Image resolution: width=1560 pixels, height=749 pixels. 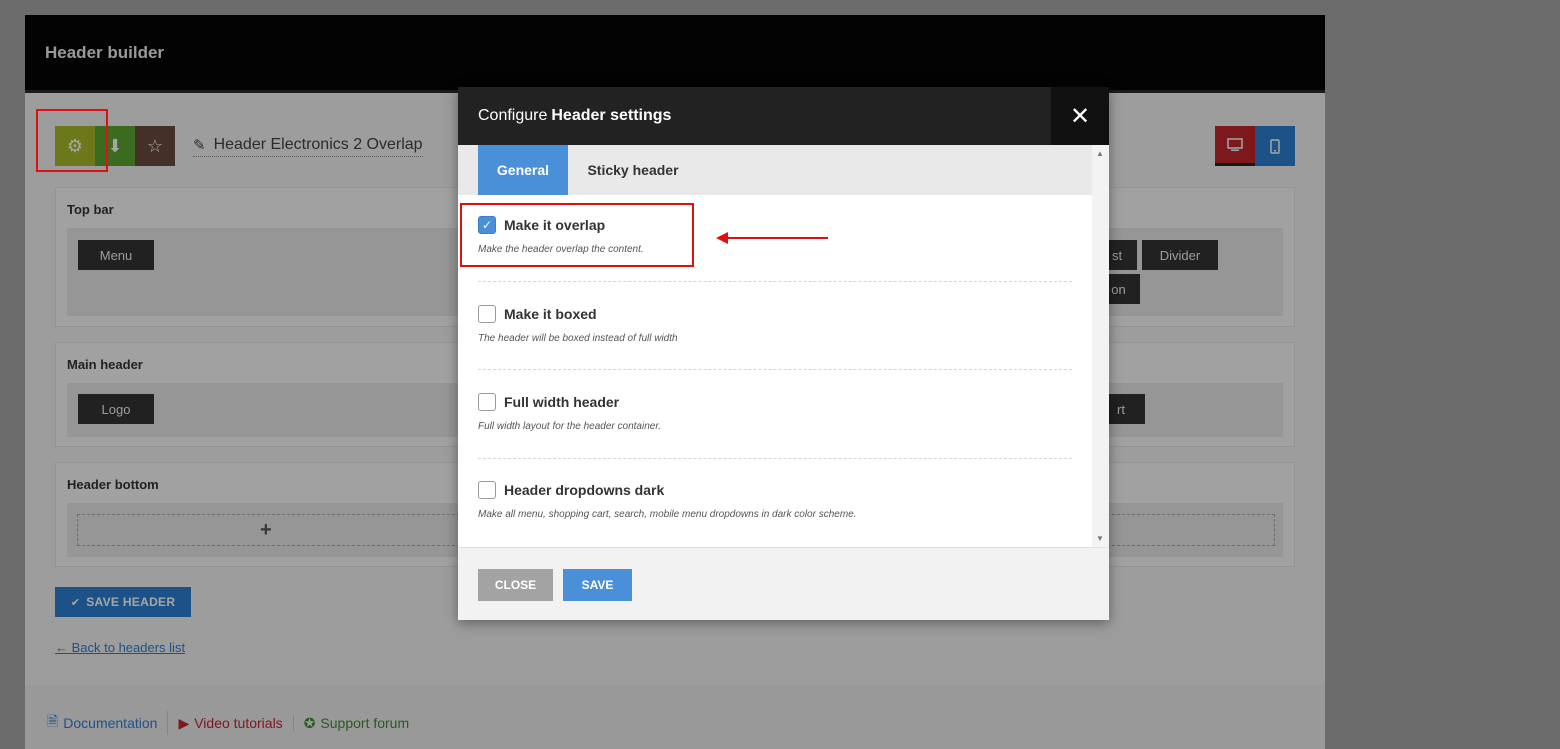 What do you see at coordinates (597, 585) in the screenshot?
I see `save-button: SAVE` at bounding box center [597, 585].